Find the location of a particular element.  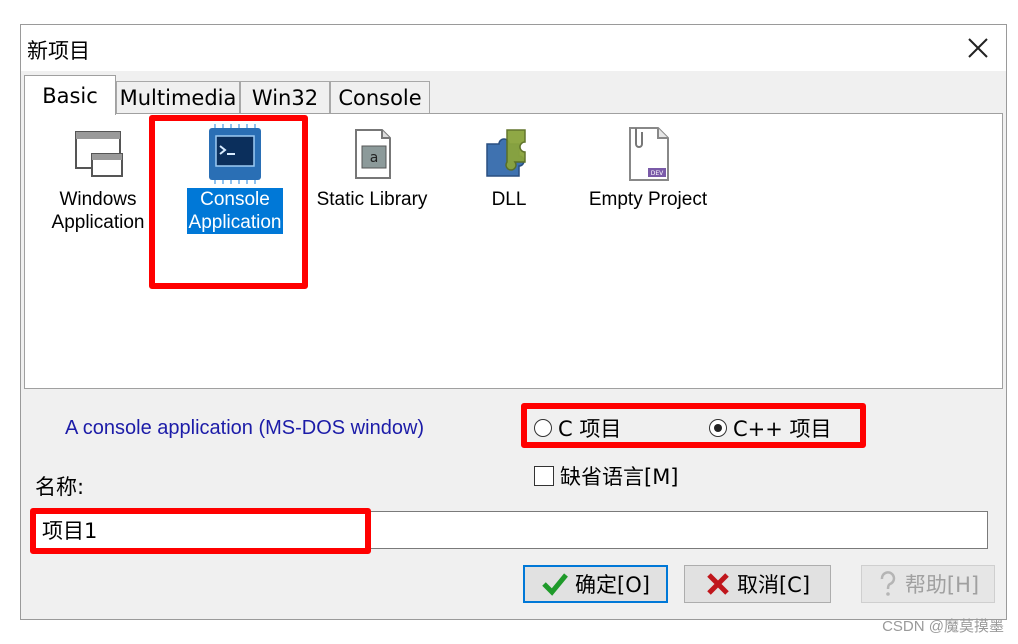

cancel-button: 取消[C] is located at coordinates (757, 584).